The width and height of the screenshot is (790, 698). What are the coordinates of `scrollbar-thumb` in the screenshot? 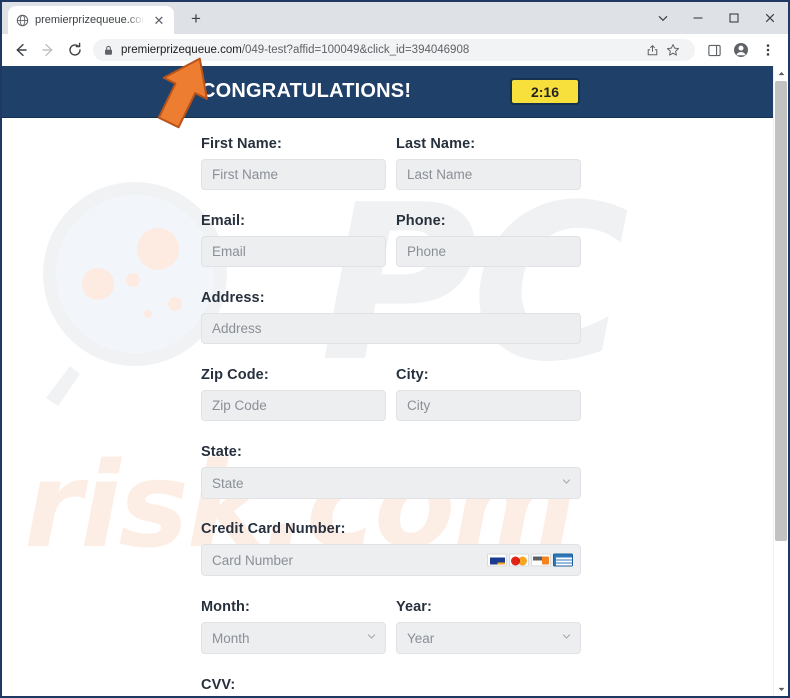 It's located at (781, 311).